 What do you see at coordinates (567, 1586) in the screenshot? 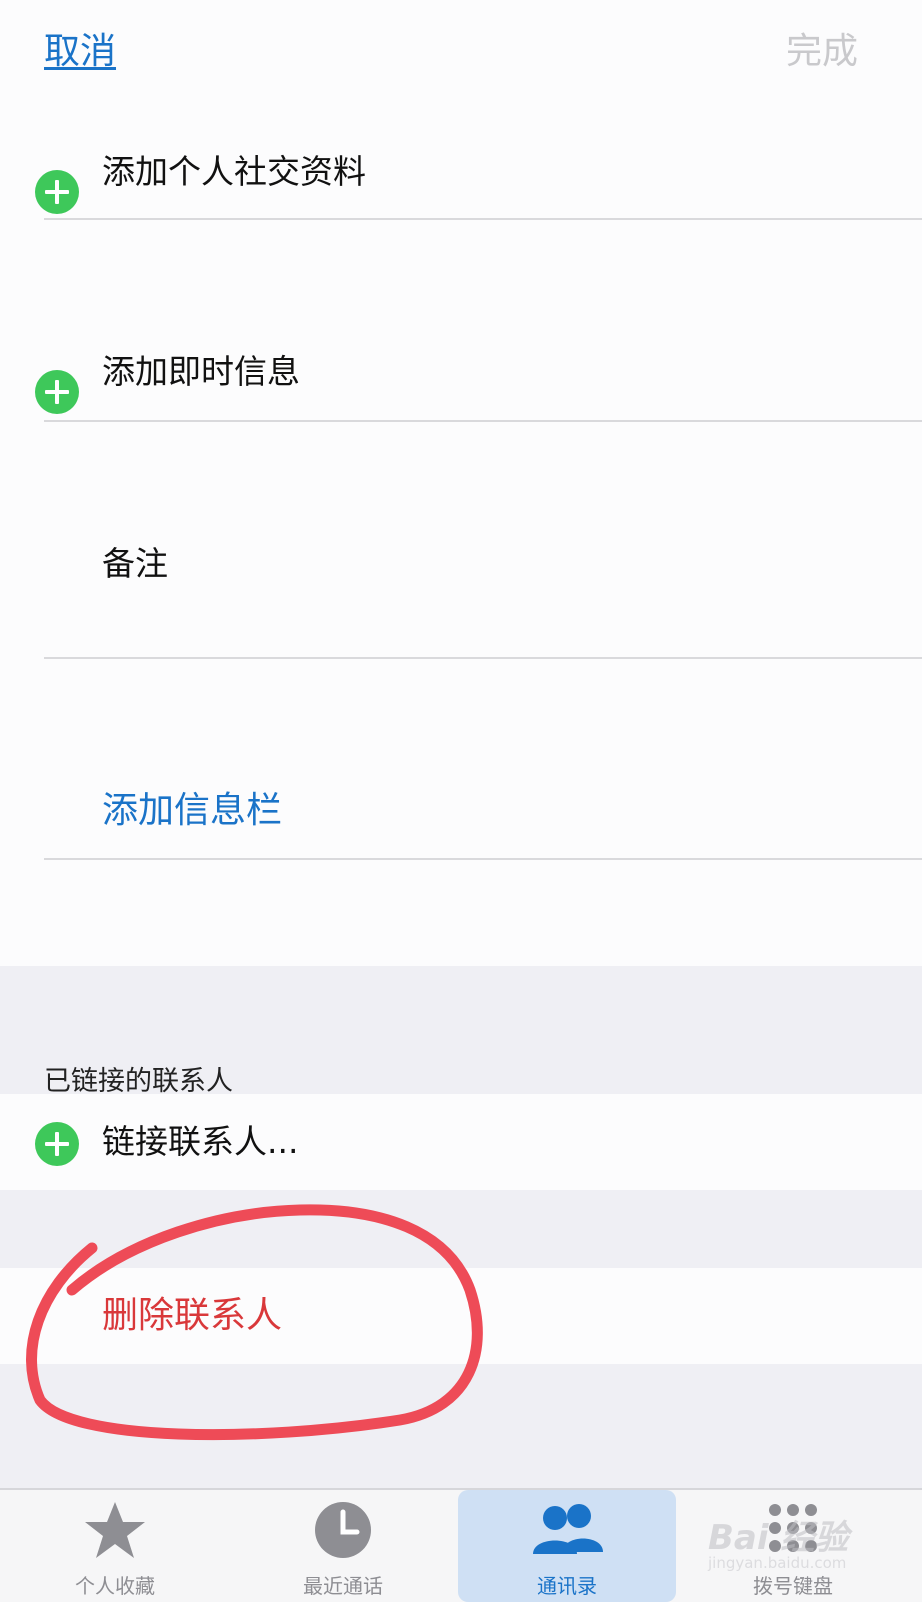
I see `tab-label: 通讯录` at bounding box center [567, 1586].